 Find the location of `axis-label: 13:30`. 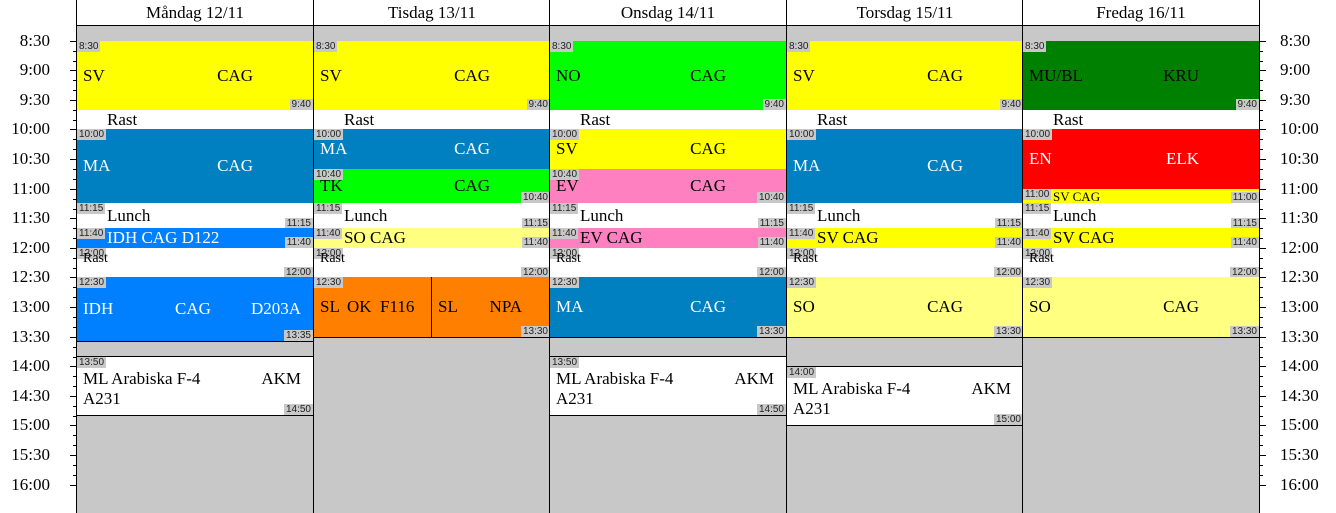

axis-label: 13:30 is located at coordinates (30, 336).